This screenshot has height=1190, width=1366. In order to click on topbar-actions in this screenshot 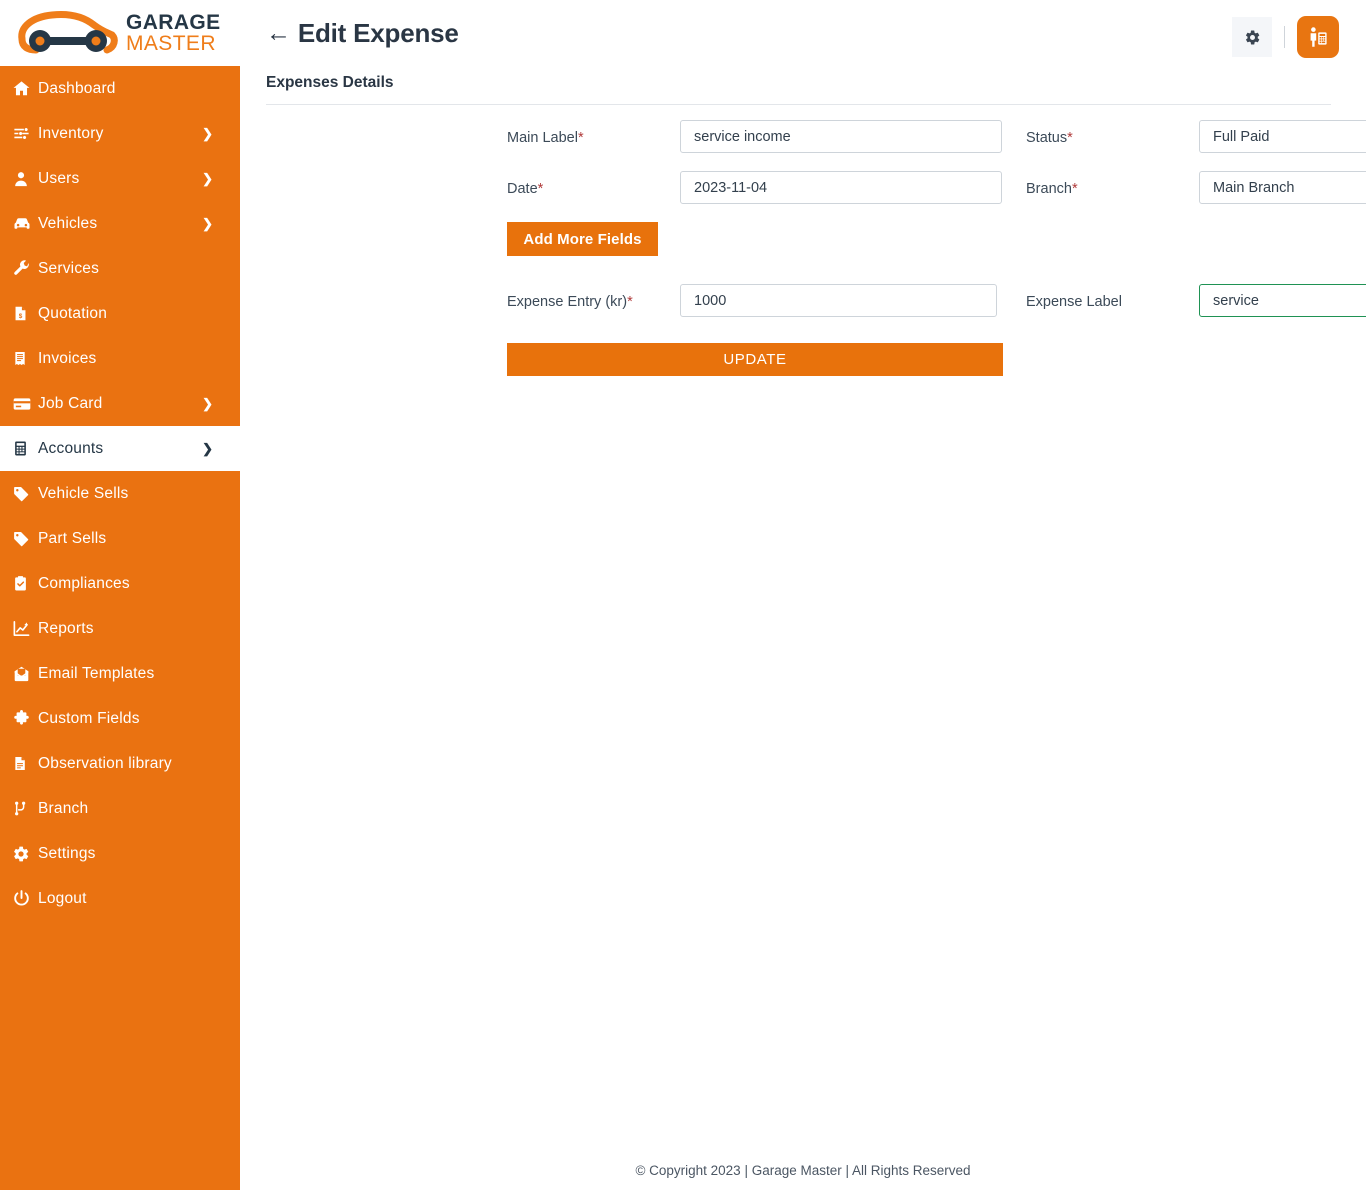, I will do `click(1285, 37)`.